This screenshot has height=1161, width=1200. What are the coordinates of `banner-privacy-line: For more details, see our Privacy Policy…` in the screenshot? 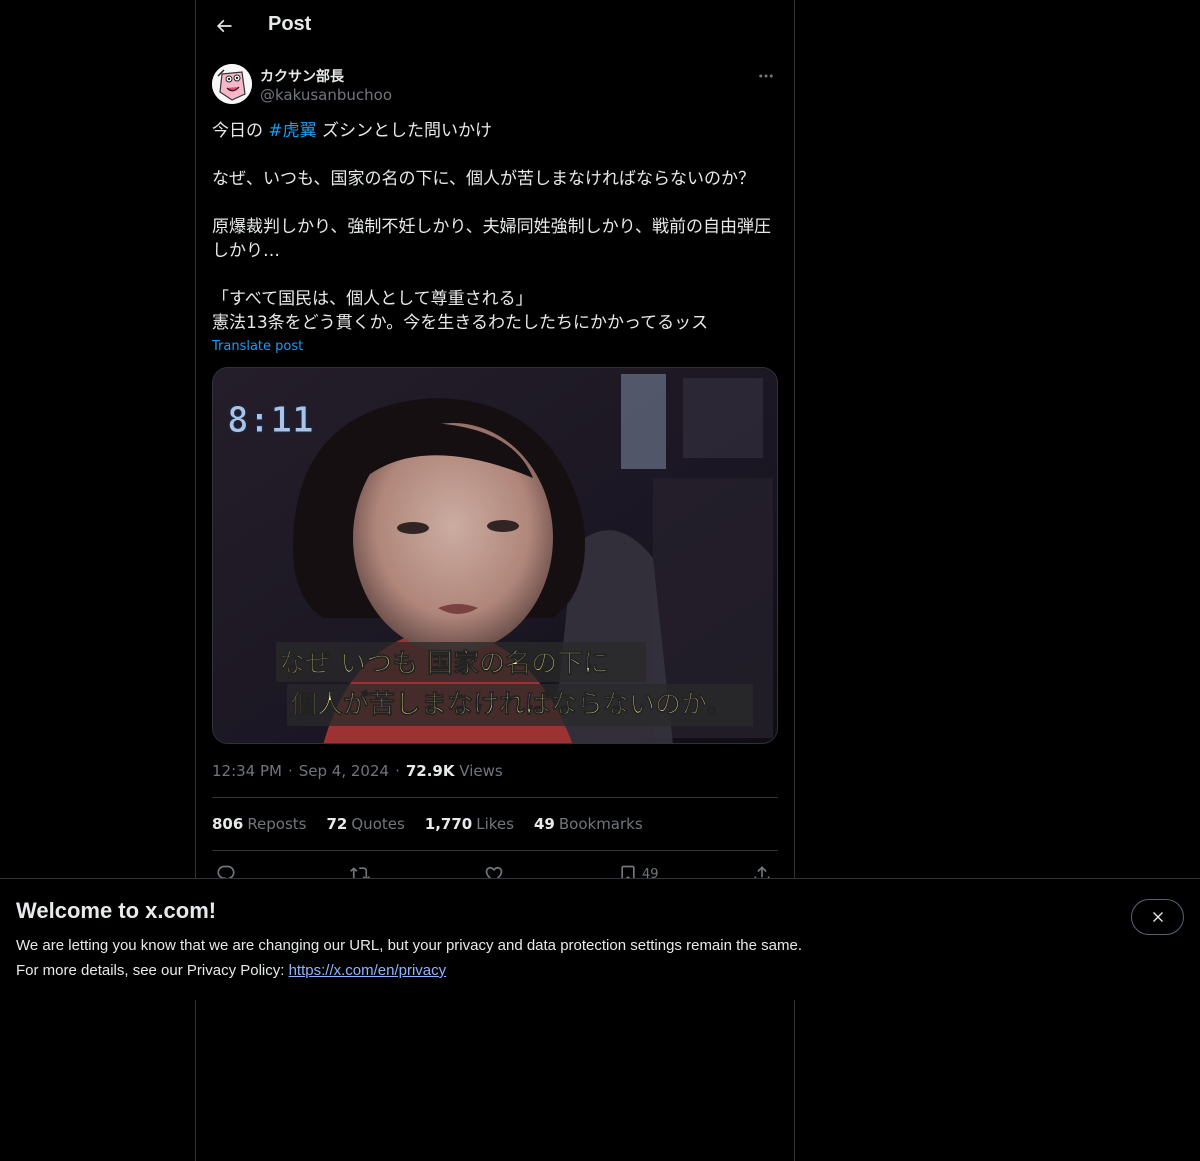 It's located at (231, 970).